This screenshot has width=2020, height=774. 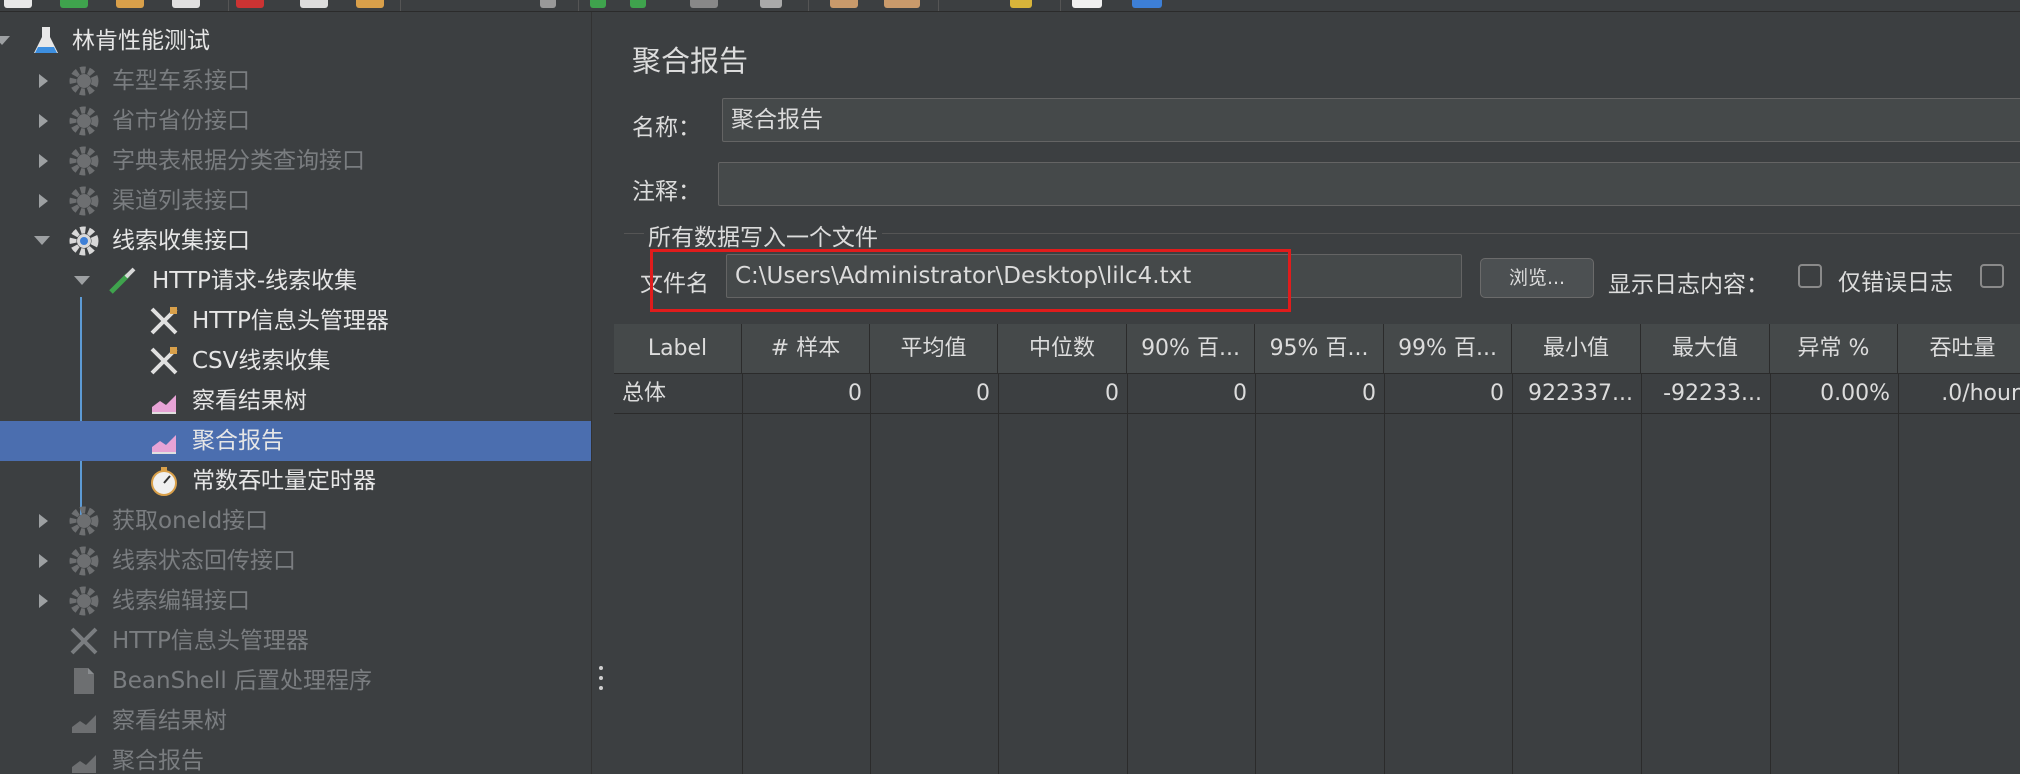 I want to click on tree-node-config: CSV线索收集, so click(x=295, y=361).